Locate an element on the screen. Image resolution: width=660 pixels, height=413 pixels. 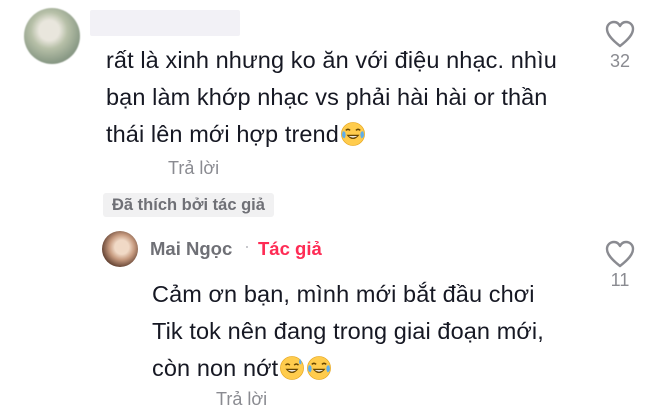
like-count: 32 is located at coordinates (620, 61).